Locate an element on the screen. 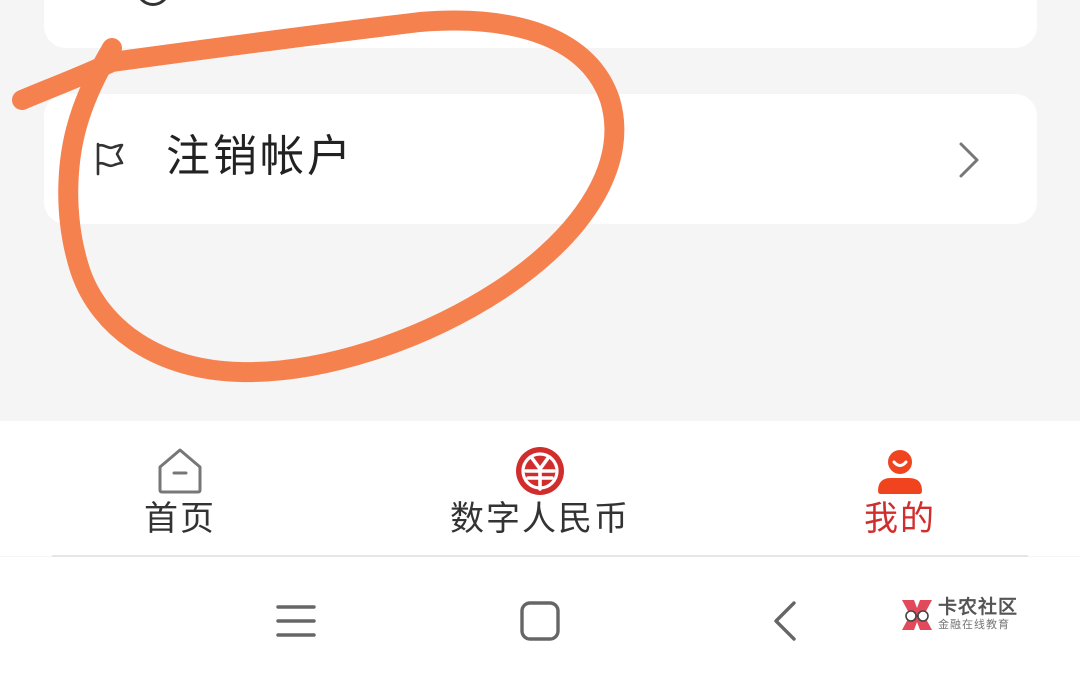  watermark-logo-icon is located at coordinates (917, 615).